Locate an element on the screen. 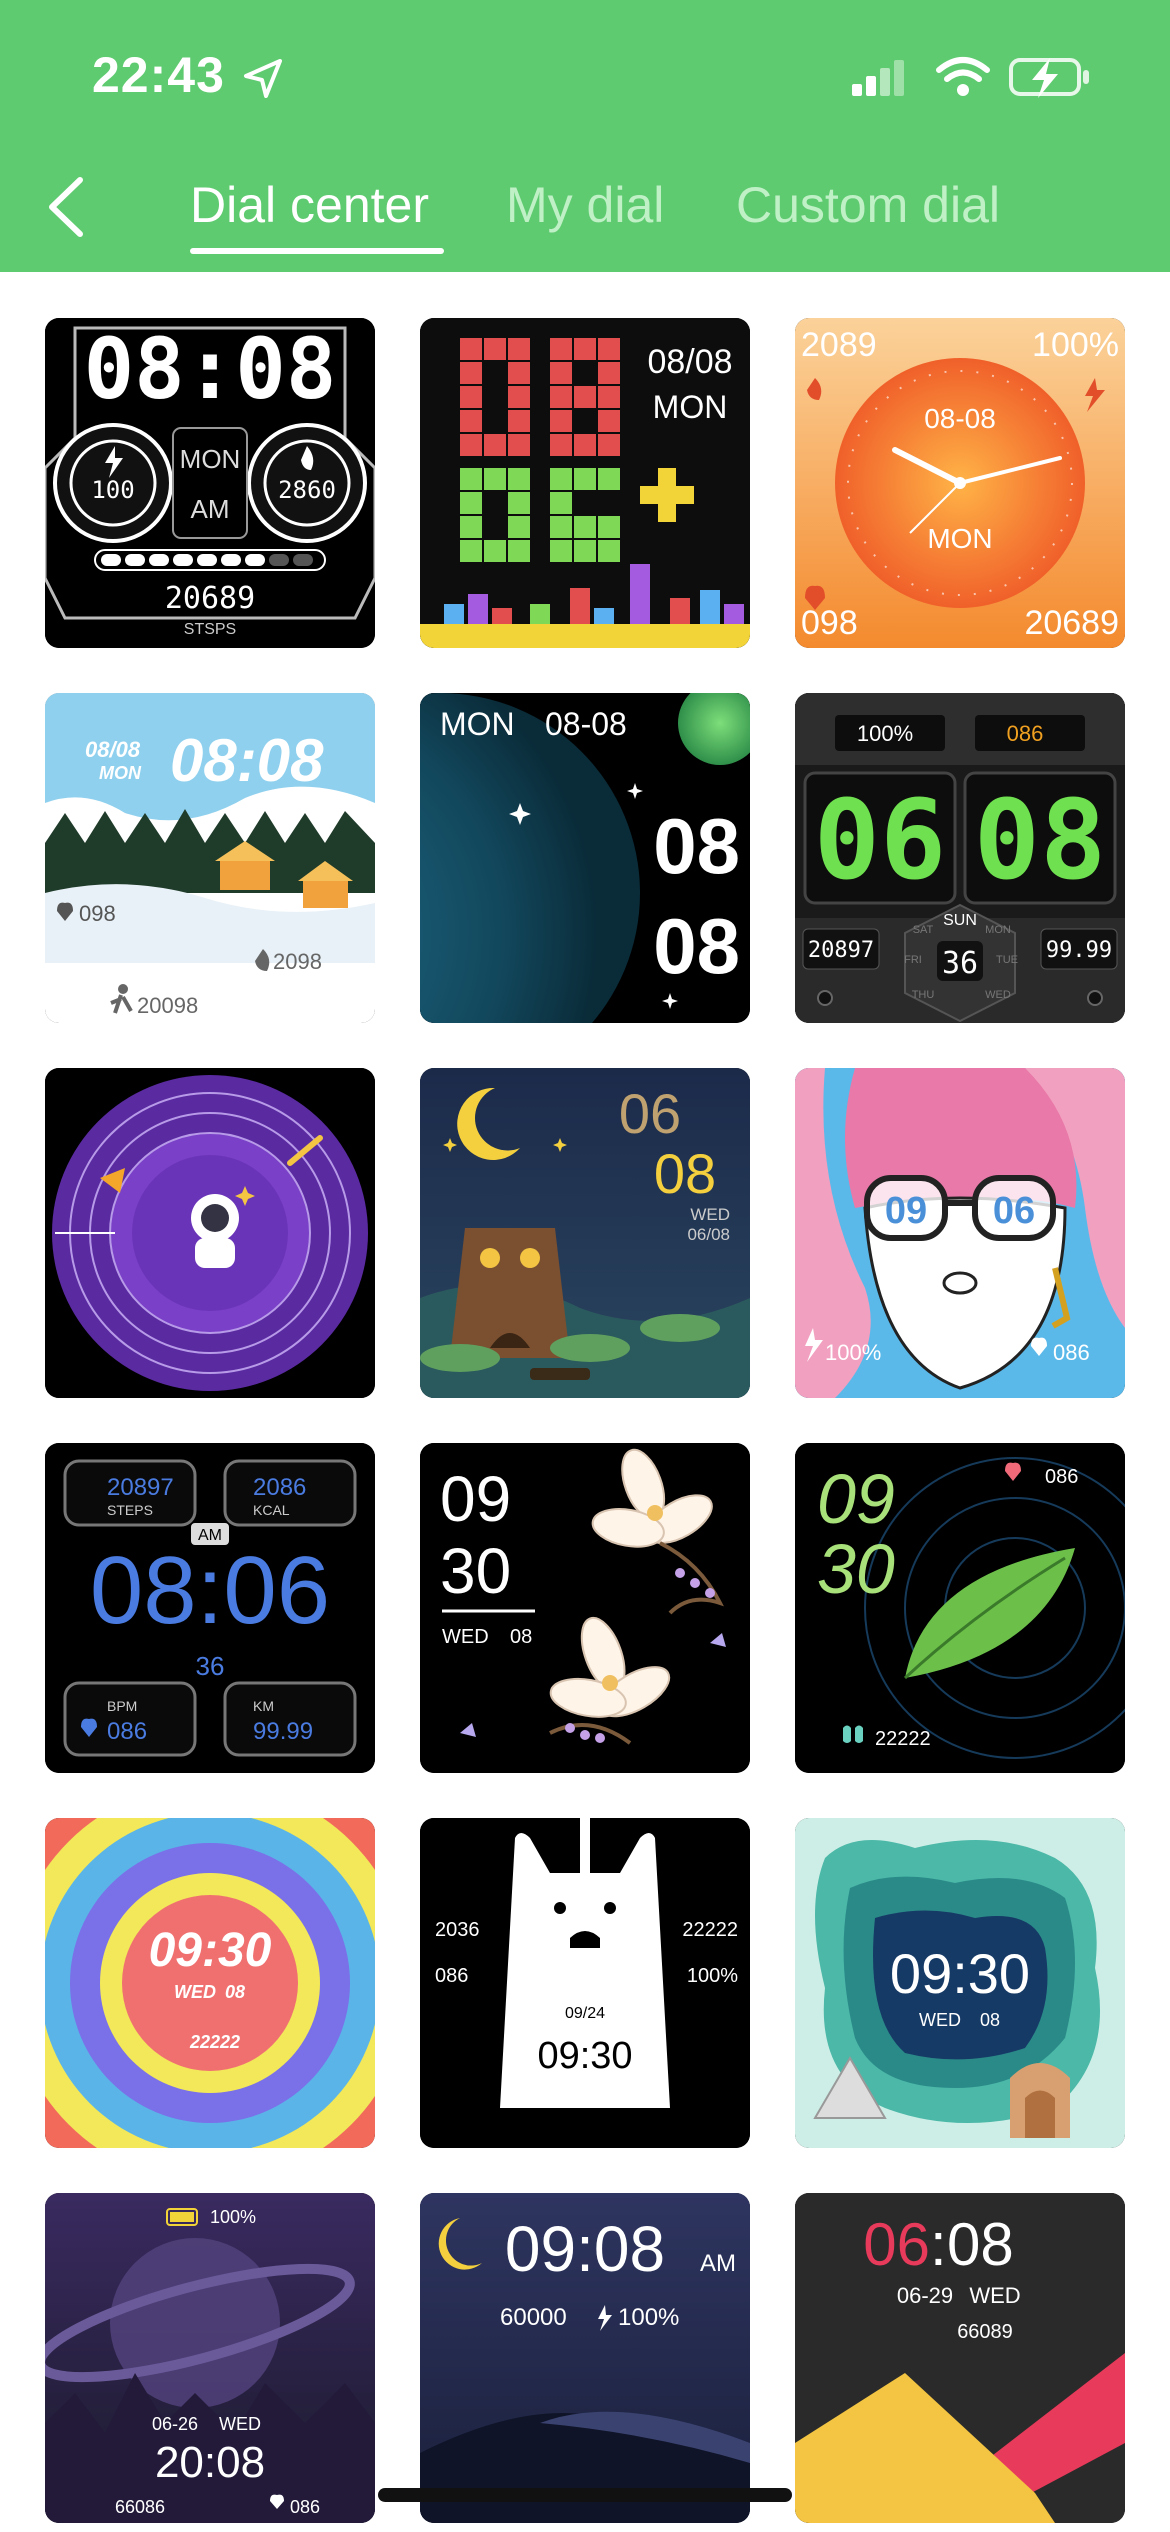 The height and width of the screenshot is (2532, 1170). dial18-hour: 06 is located at coordinates (896, 2244).